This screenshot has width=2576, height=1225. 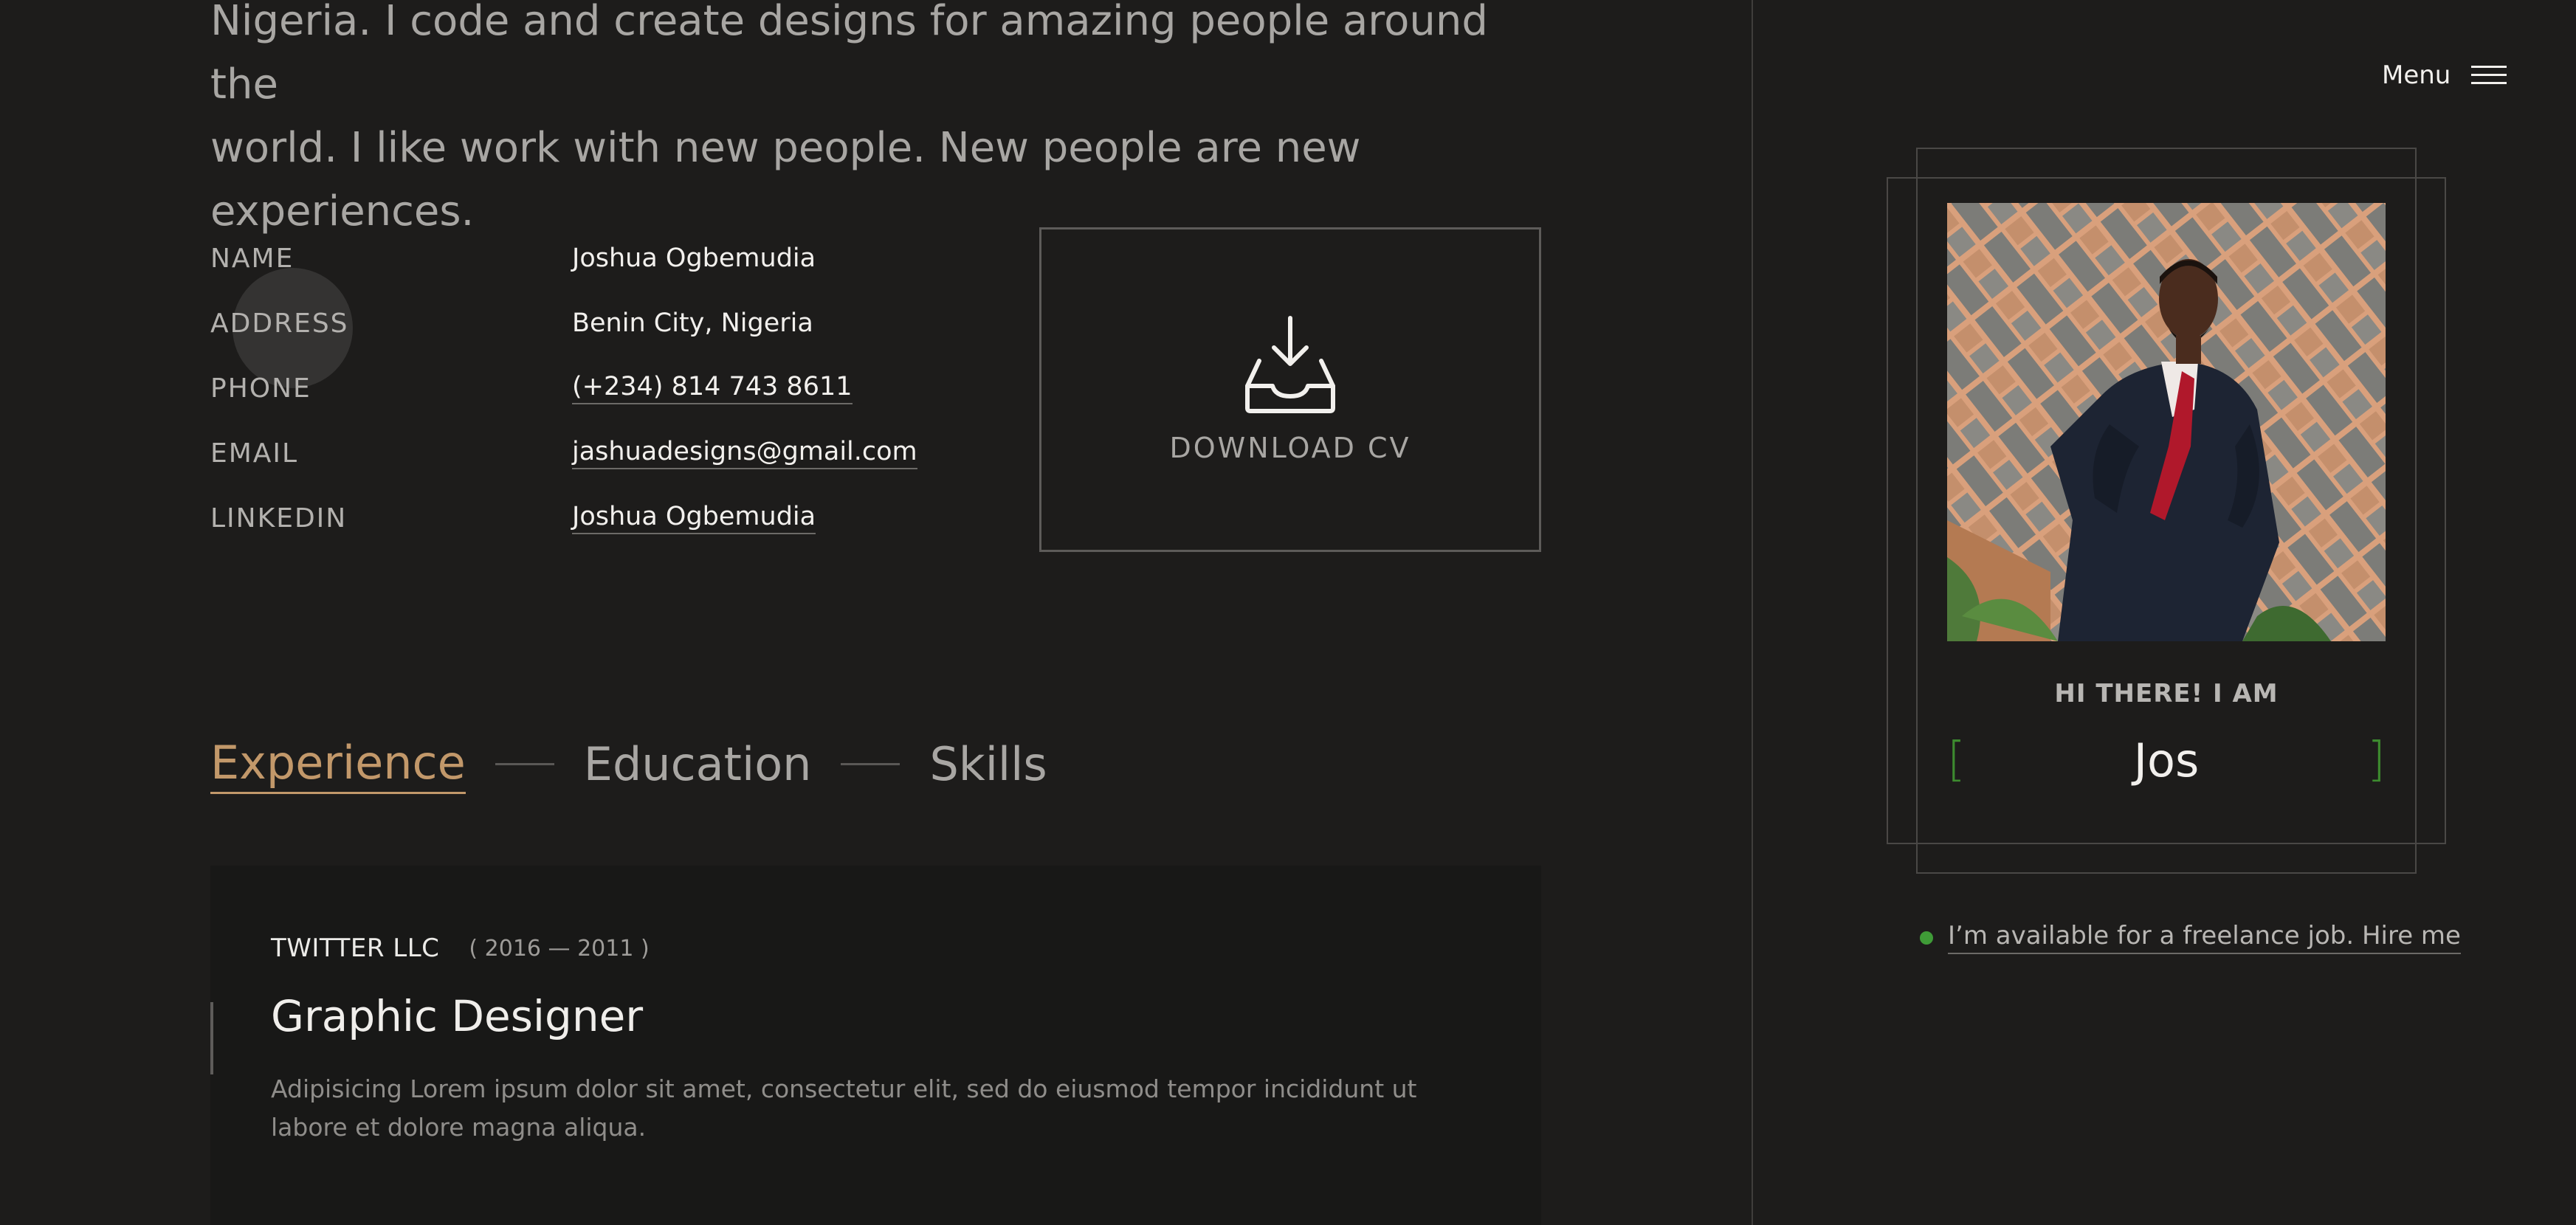 What do you see at coordinates (338, 764) in the screenshot?
I see `tab-experience: Experience` at bounding box center [338, 764].